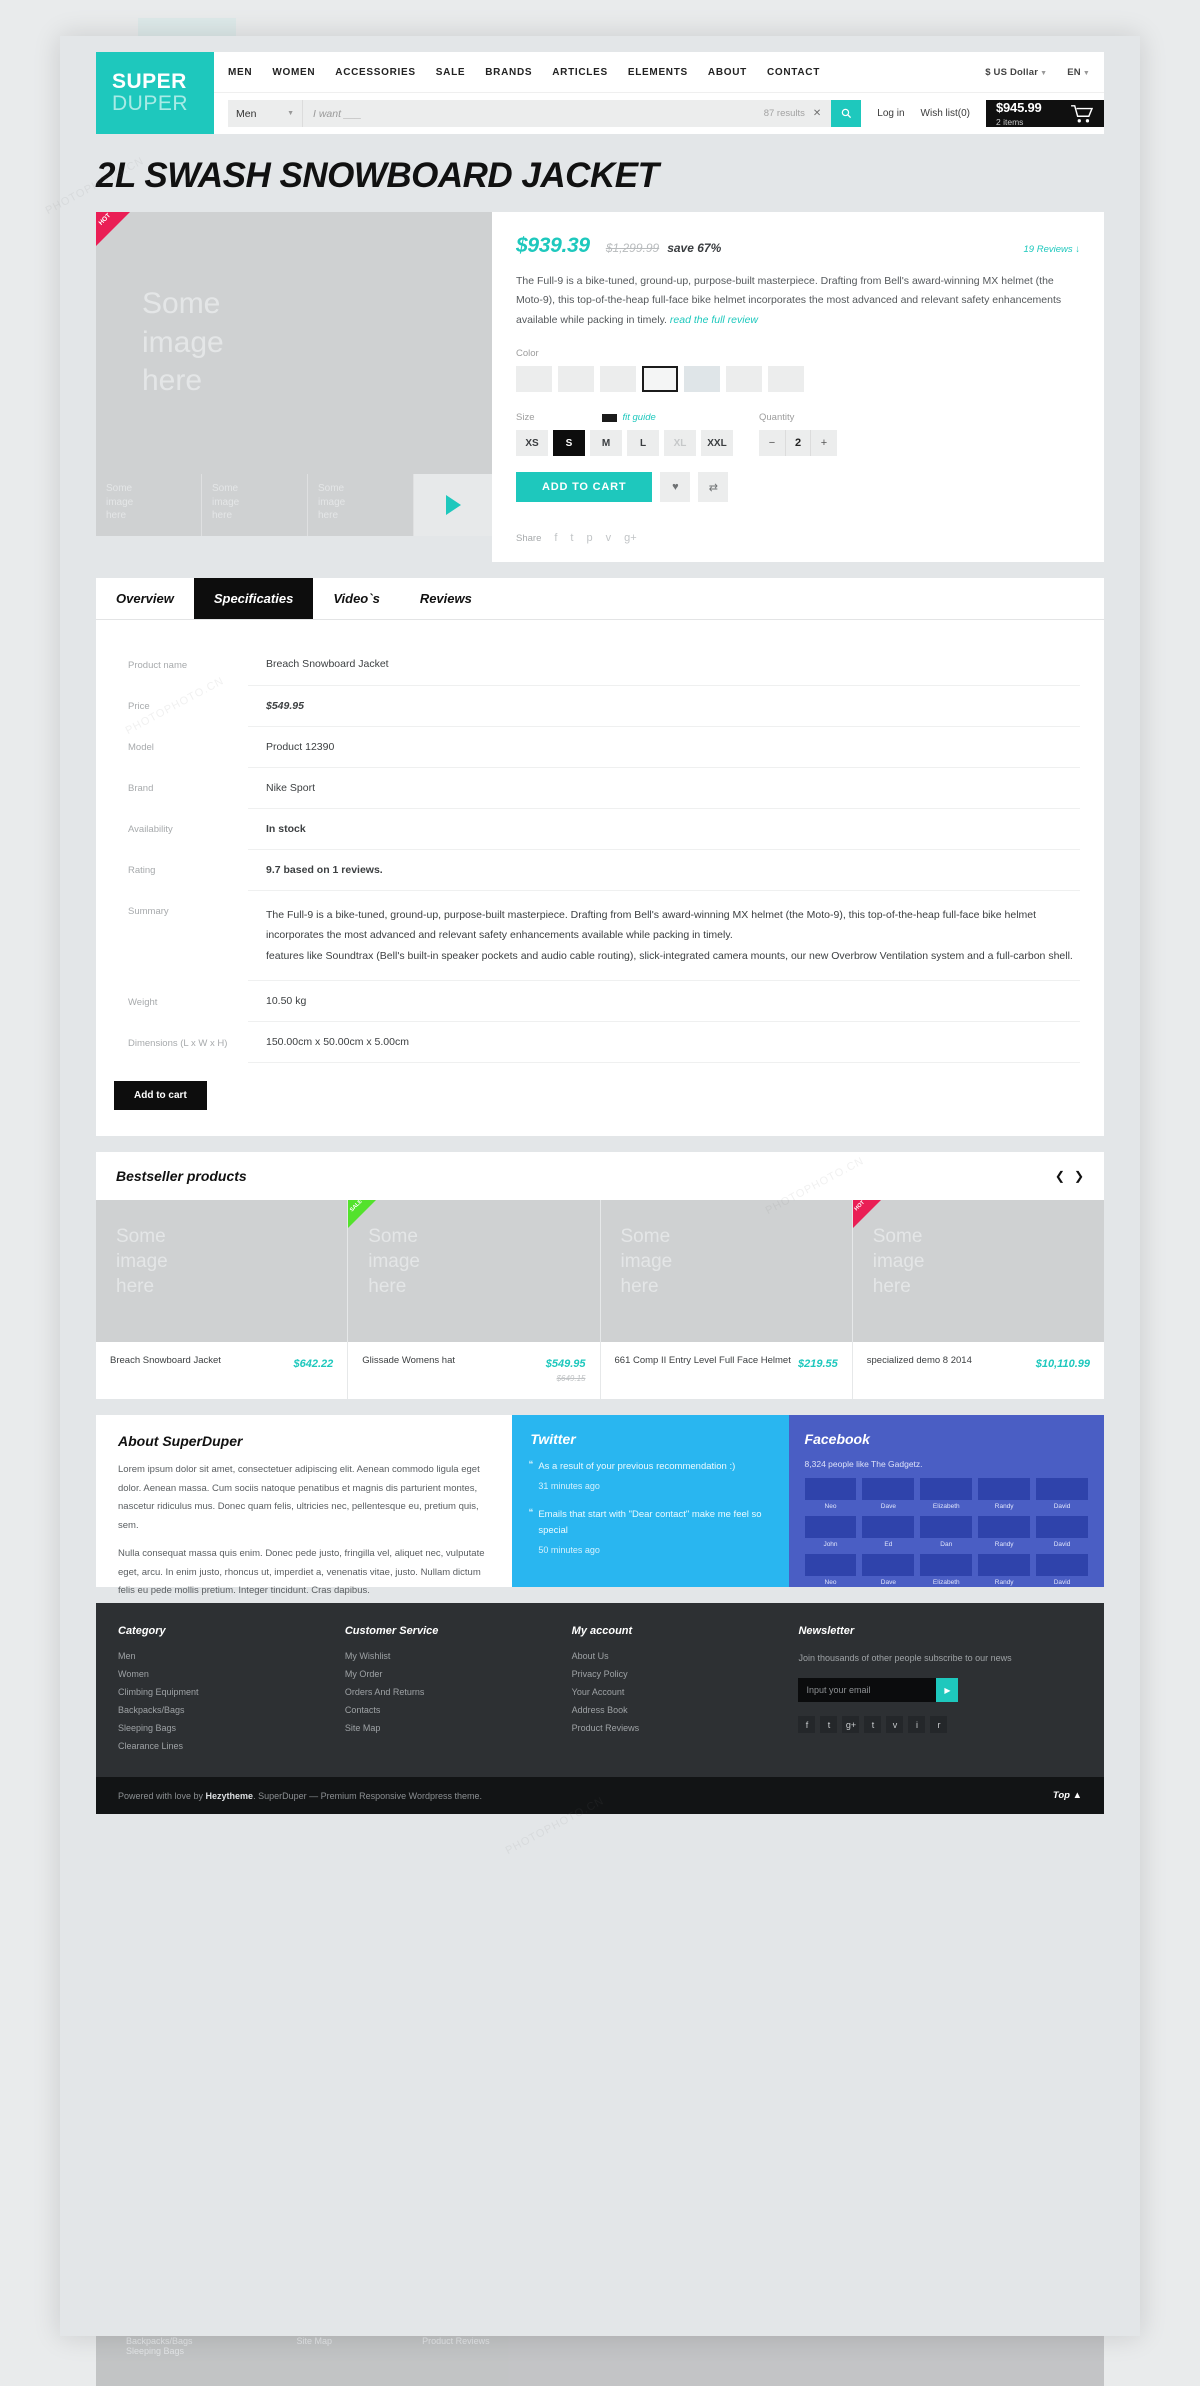 Image resolution: width=1200 pixels, height=2386 pixels. I want to click on thumbnail-3: Some image here, so click(361, 505).